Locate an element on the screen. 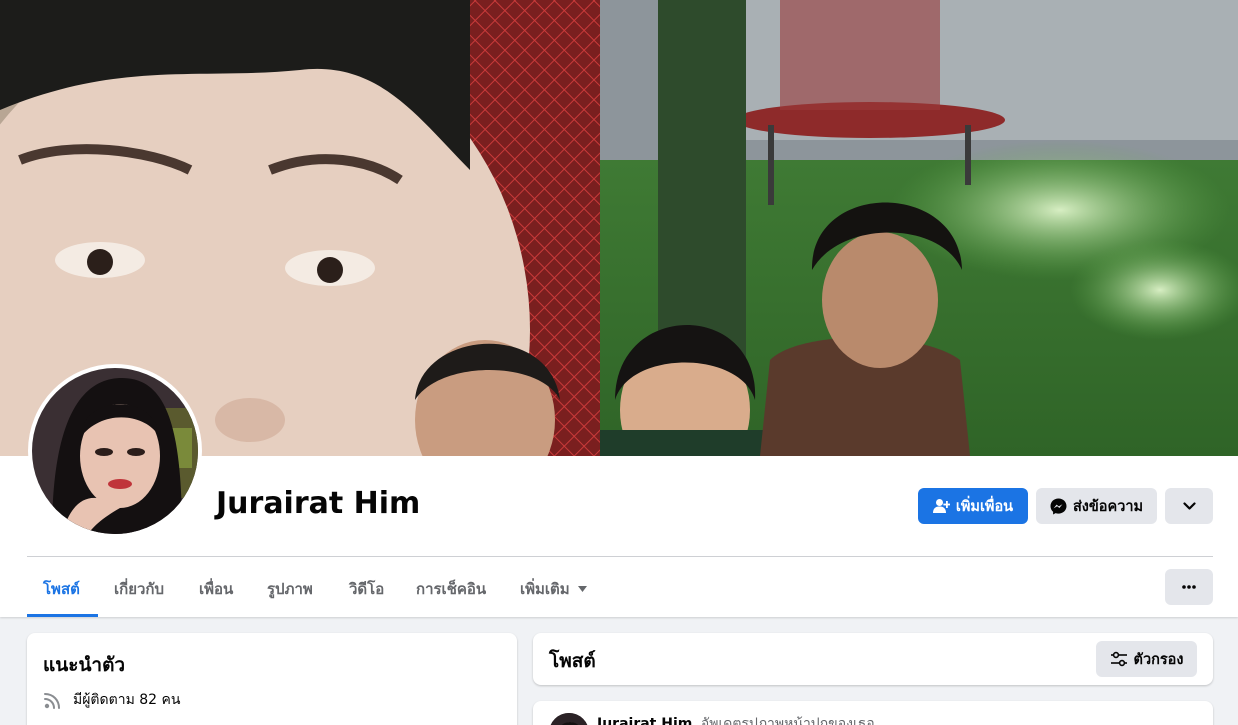 This screenshot has width=1238, height=725. tab-label: เพิ่มเติม is located at coordinates (545, 588).